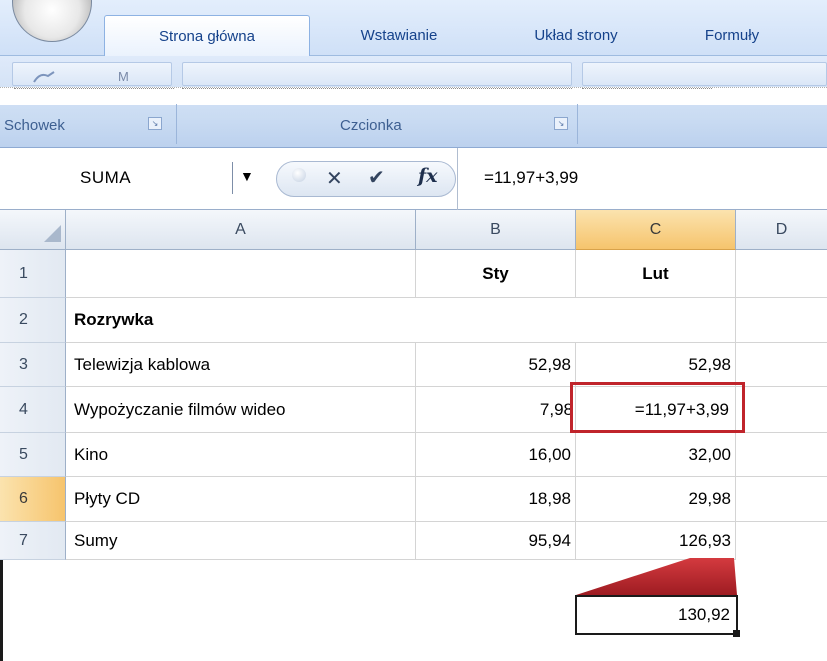  Describe the element at coordinates (704, 614) in the screenshot. I see `callout-result-value: 130,92` at that location.